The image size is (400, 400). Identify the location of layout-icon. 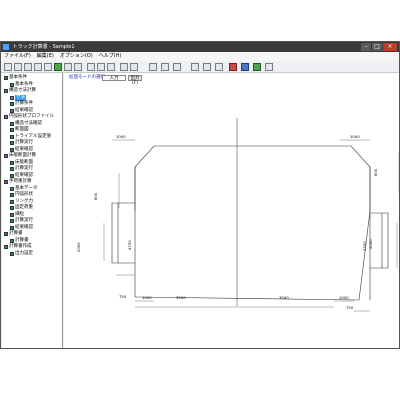
(195, 67).